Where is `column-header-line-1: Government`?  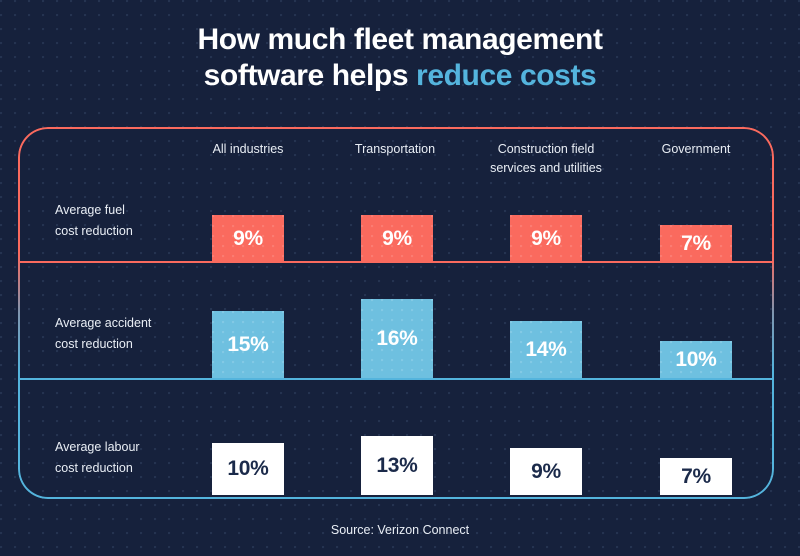 column-header-line-1: Government is located at coordinates (696, 149).